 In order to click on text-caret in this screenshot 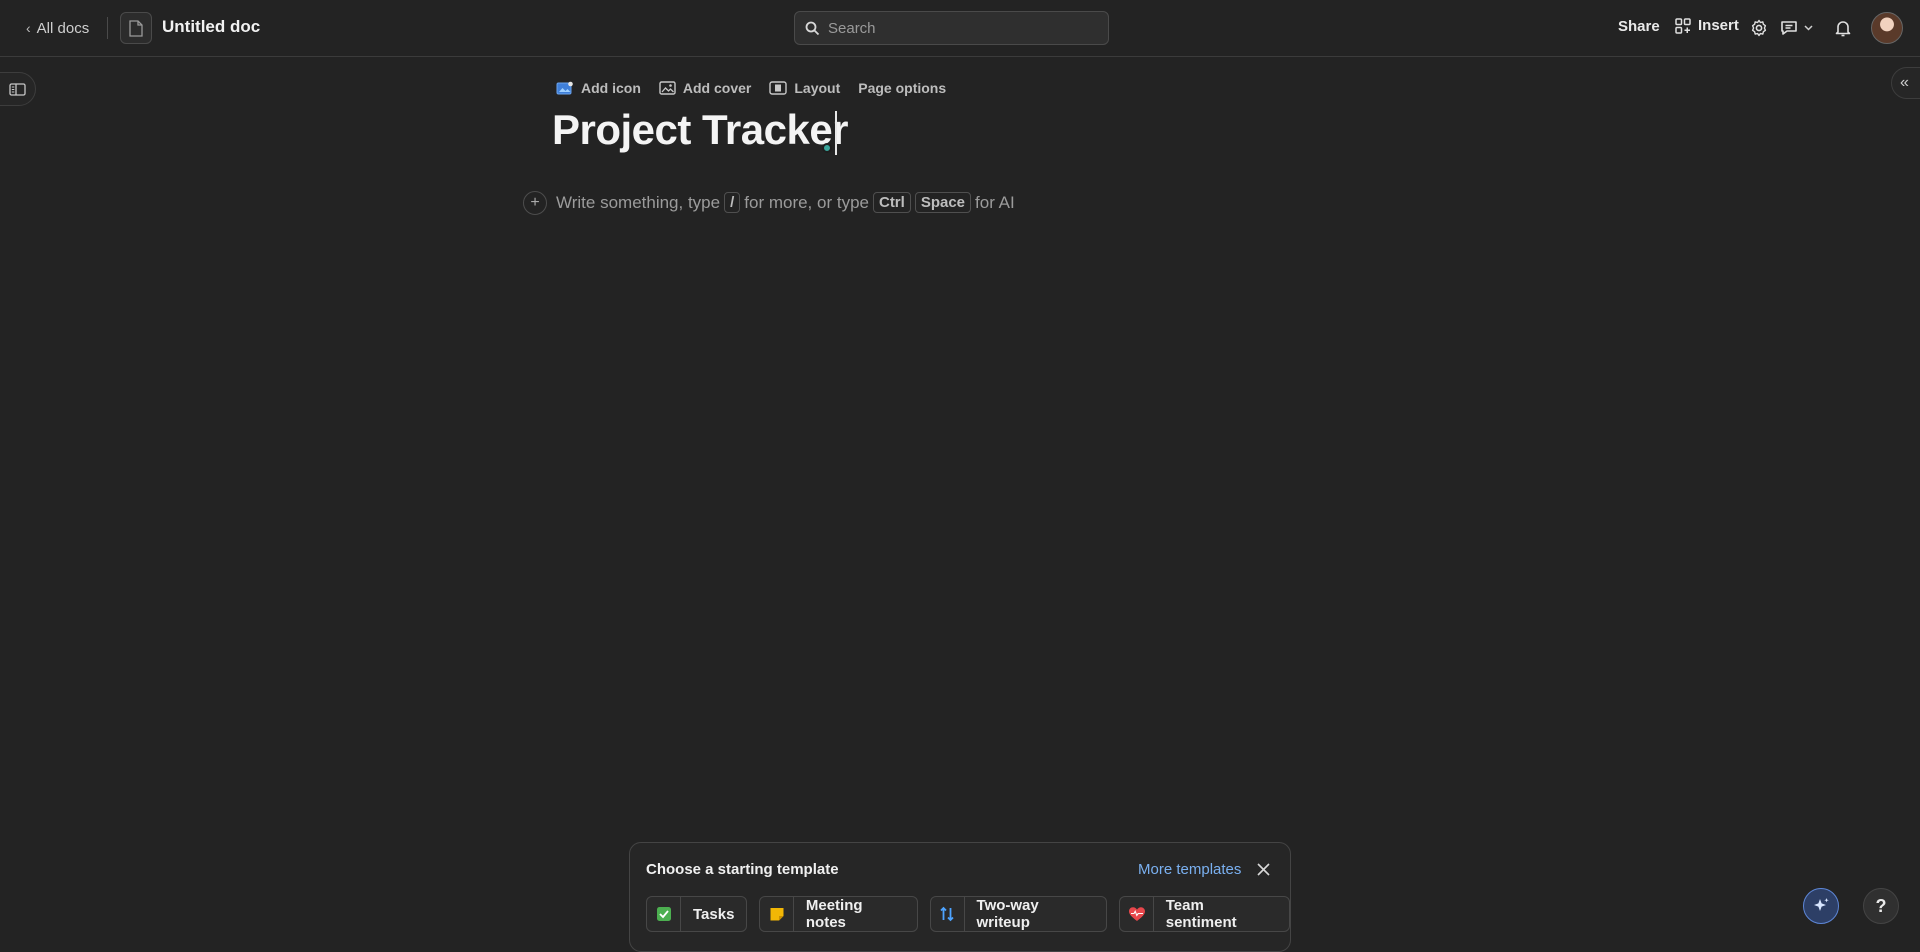, I will do `click(836, 133)`.